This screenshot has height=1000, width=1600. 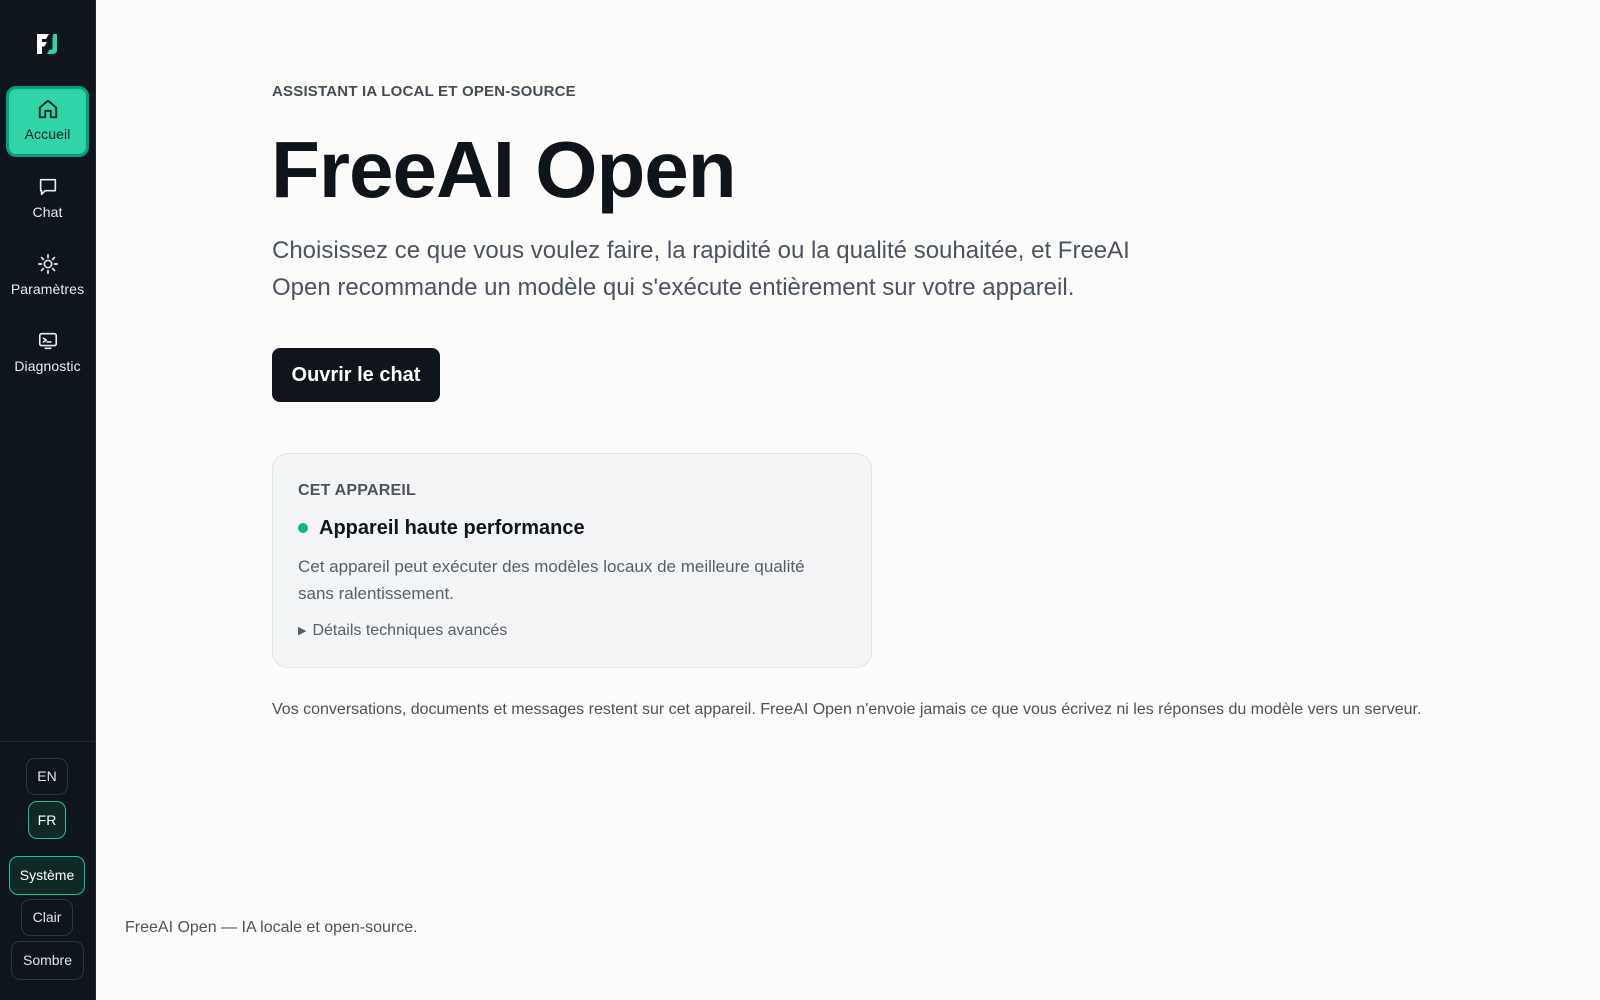 What do you see at coordinates (356, 375) in the screenshot?
I see `open-chat-button: Ouvrir le chat` at bounding box center [356, 375].